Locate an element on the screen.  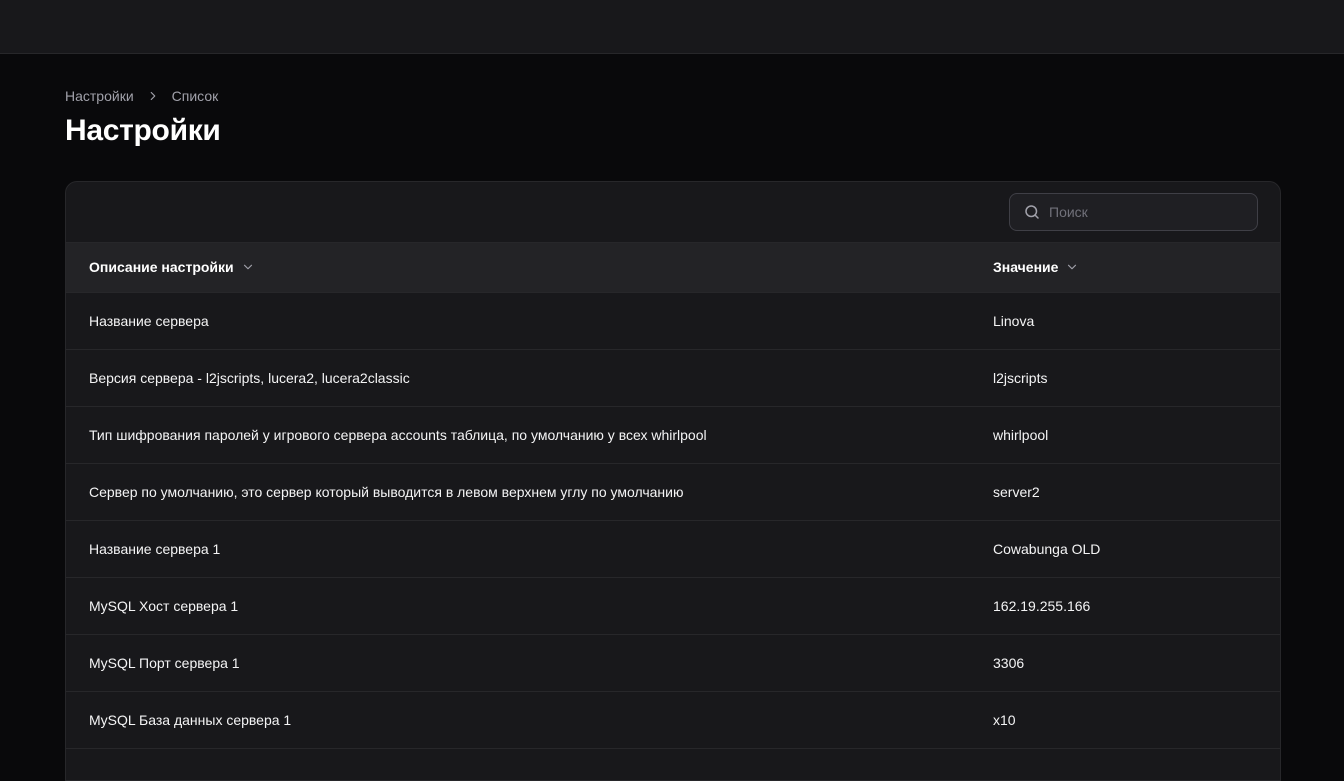
search-box is located at coordinates (1133, 212).